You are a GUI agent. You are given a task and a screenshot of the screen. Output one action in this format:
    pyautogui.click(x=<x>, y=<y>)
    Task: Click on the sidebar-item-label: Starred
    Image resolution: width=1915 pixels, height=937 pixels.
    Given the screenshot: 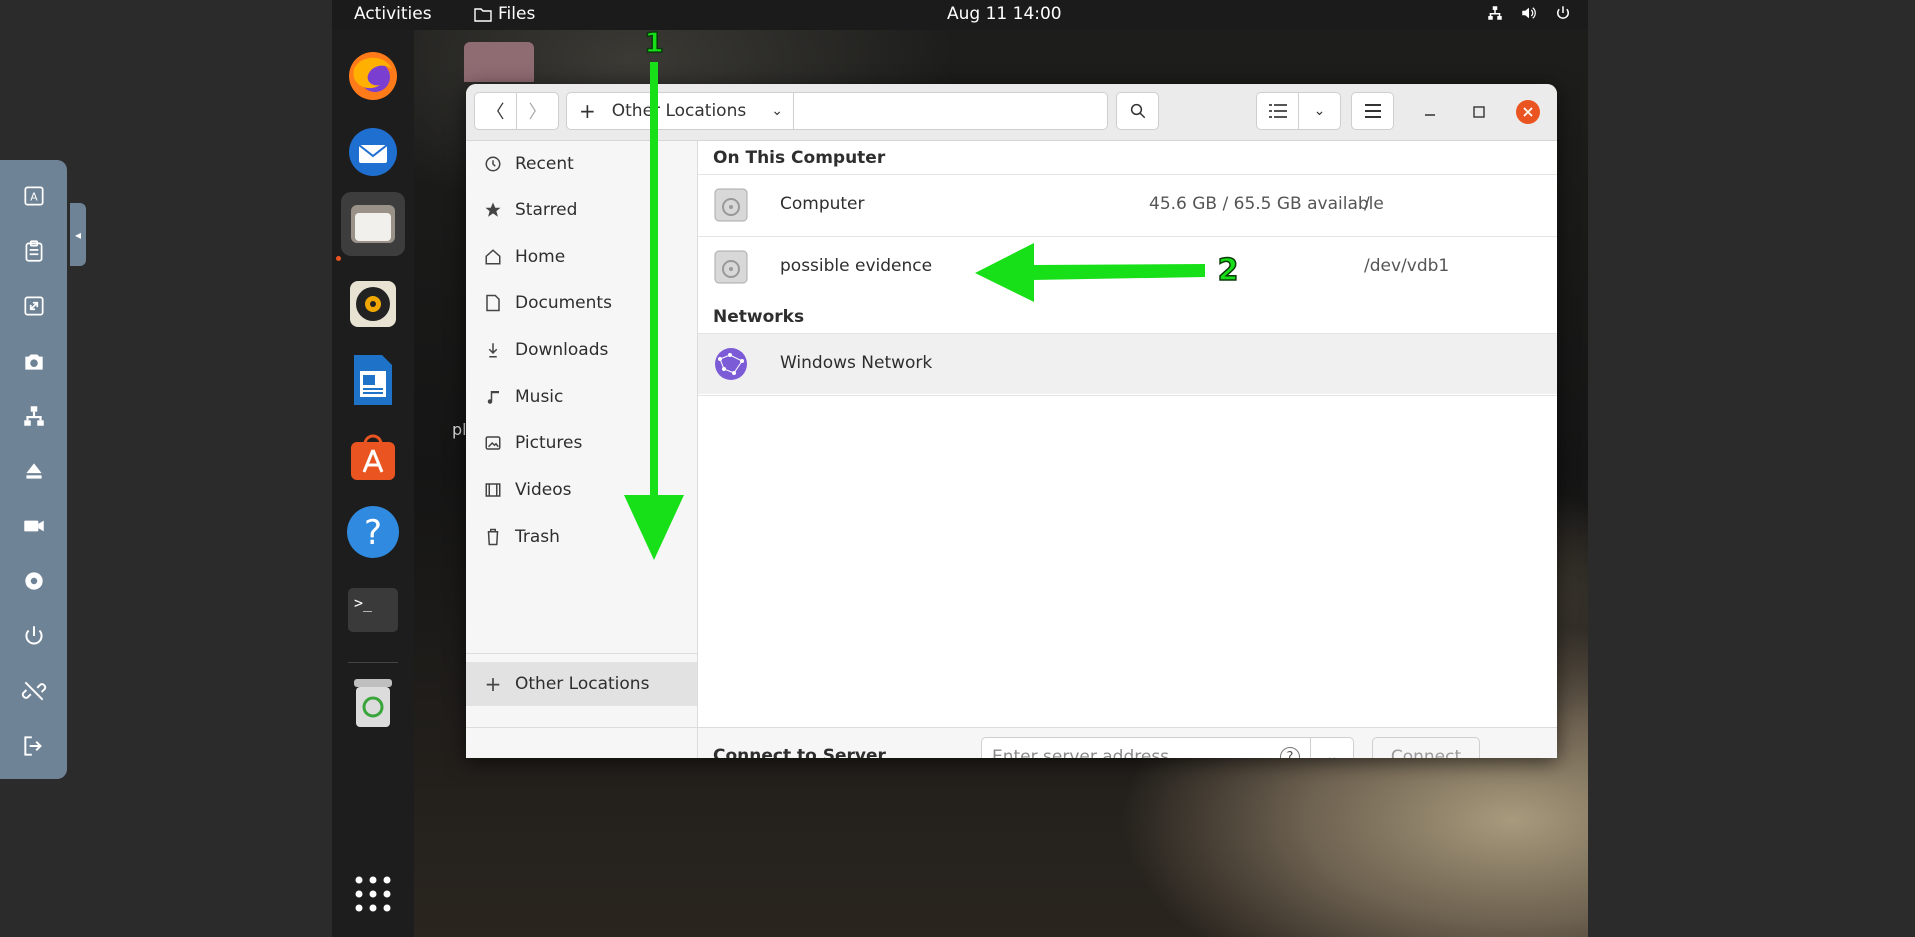 What is the action you would take?
    pyautogui.click(x=546, y=210)
    